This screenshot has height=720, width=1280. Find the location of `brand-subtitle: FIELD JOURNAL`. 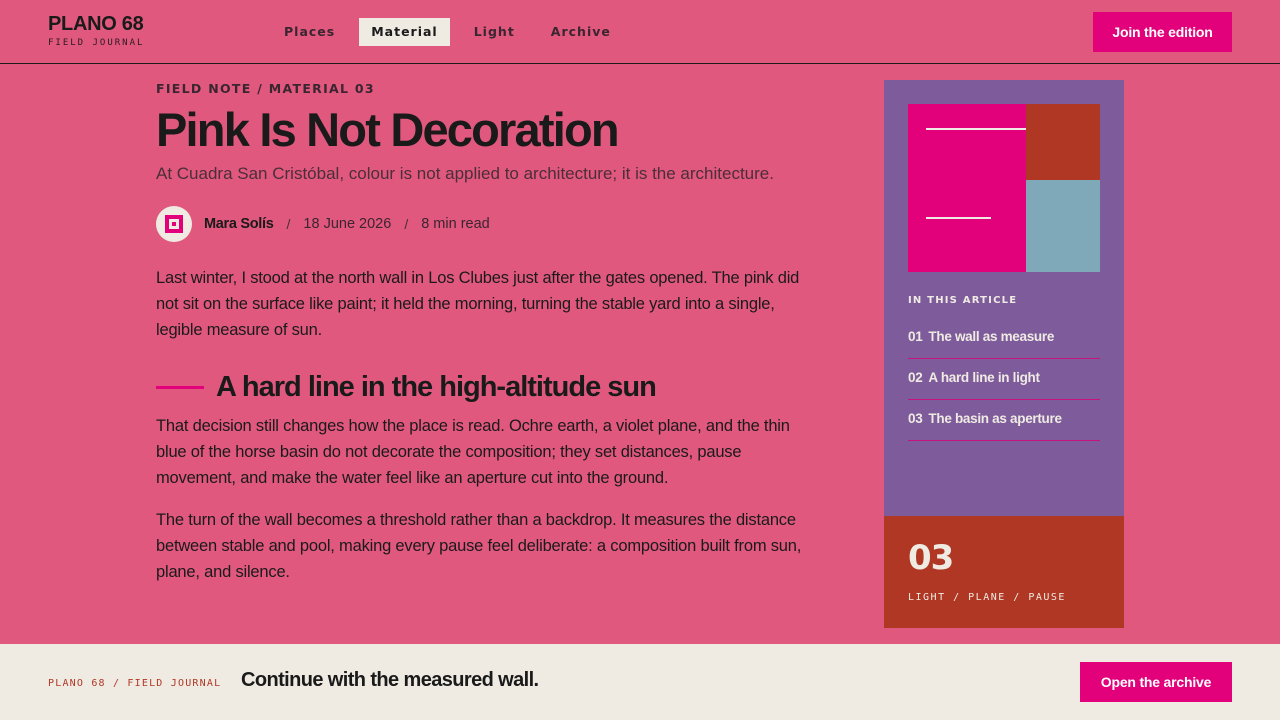

brand-subtitle: FIELD JOURNAL is located at coordinates (96, 43).